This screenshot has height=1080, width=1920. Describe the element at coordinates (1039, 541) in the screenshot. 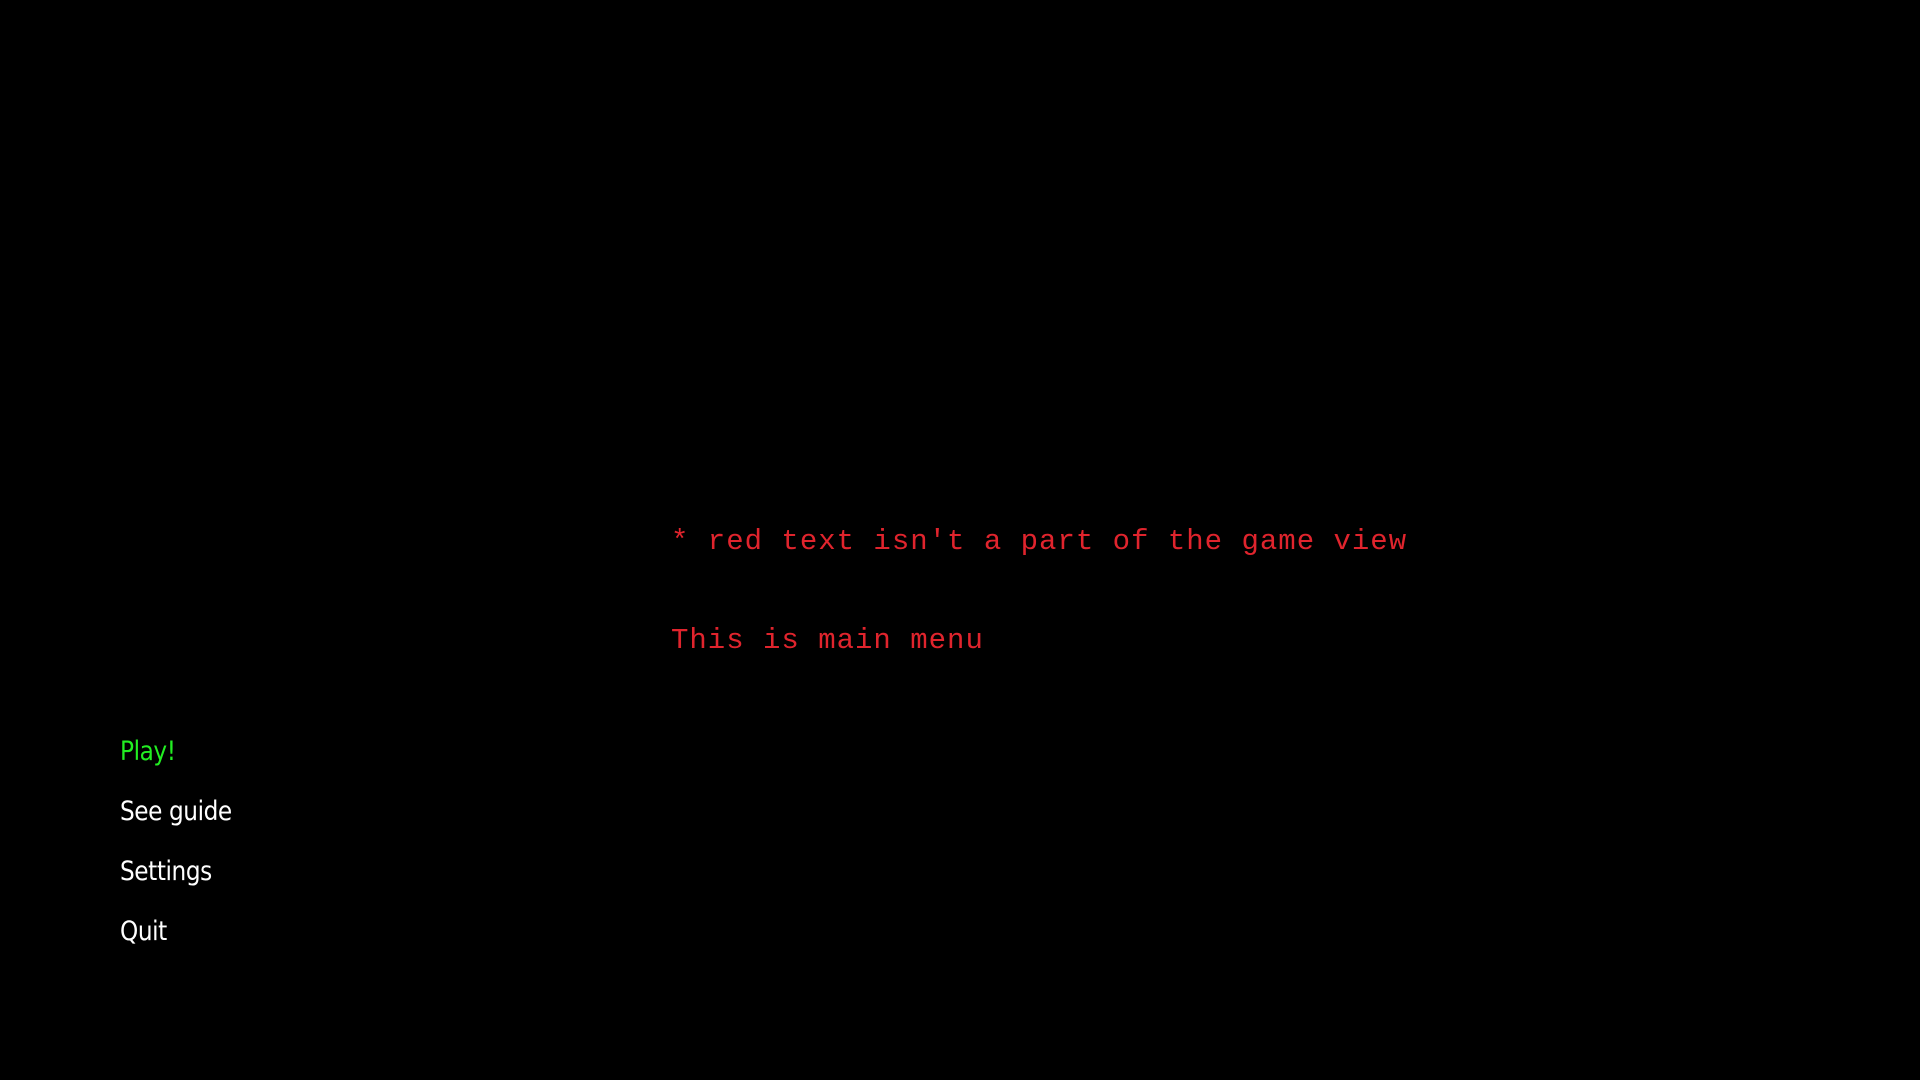

I see `annotation-line-1: * red text isn't a part of the game view` at that location.